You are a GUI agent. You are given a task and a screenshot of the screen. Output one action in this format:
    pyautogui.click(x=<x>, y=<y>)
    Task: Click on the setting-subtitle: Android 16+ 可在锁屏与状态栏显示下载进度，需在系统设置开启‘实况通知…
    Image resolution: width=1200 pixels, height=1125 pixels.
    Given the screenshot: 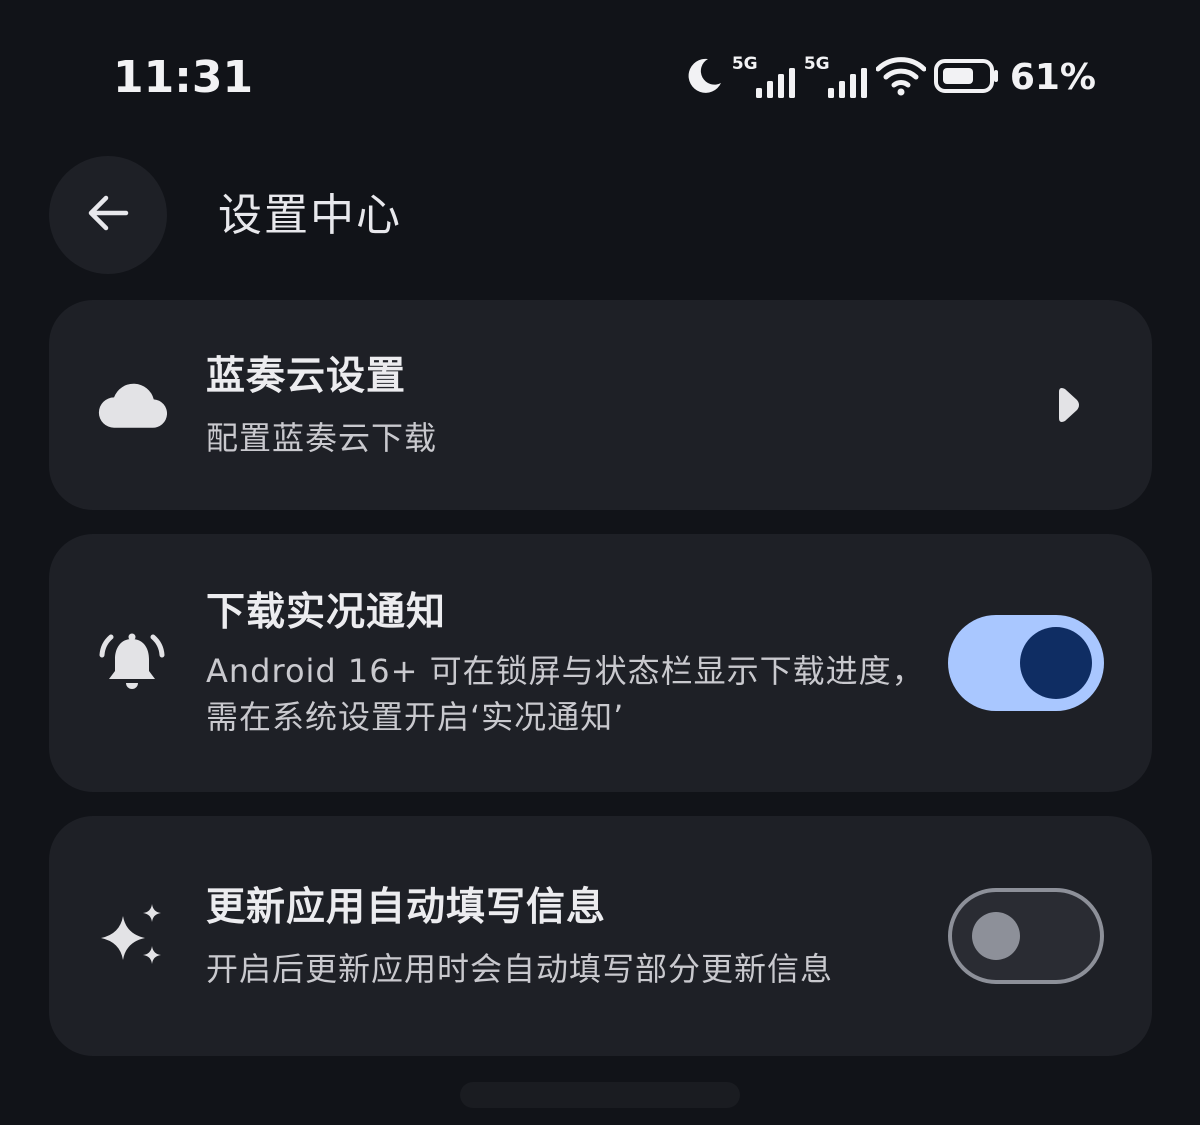 What is the action you would take?
    pyautogui.click(x=565, y=694)
    